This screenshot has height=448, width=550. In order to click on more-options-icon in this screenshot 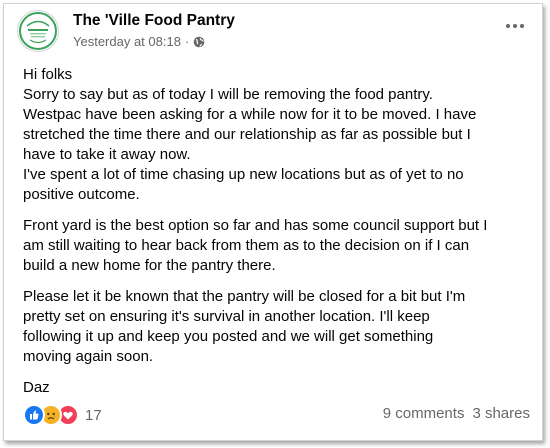, I will do `click(515, 26)`.